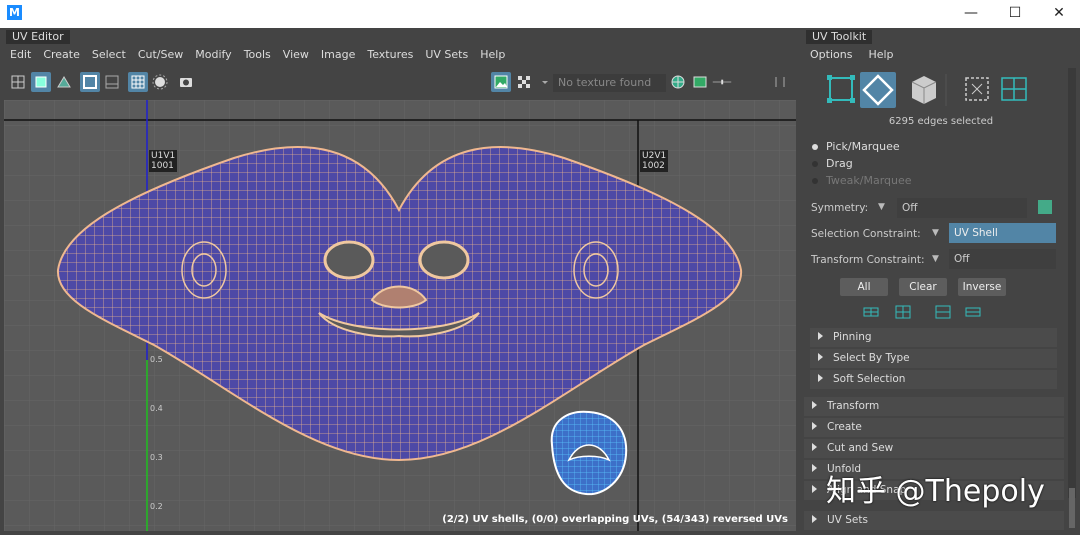 The height and width of the screenshot is (535, 1080). I want to click on shrink-selection-icon, so click(903, 312).